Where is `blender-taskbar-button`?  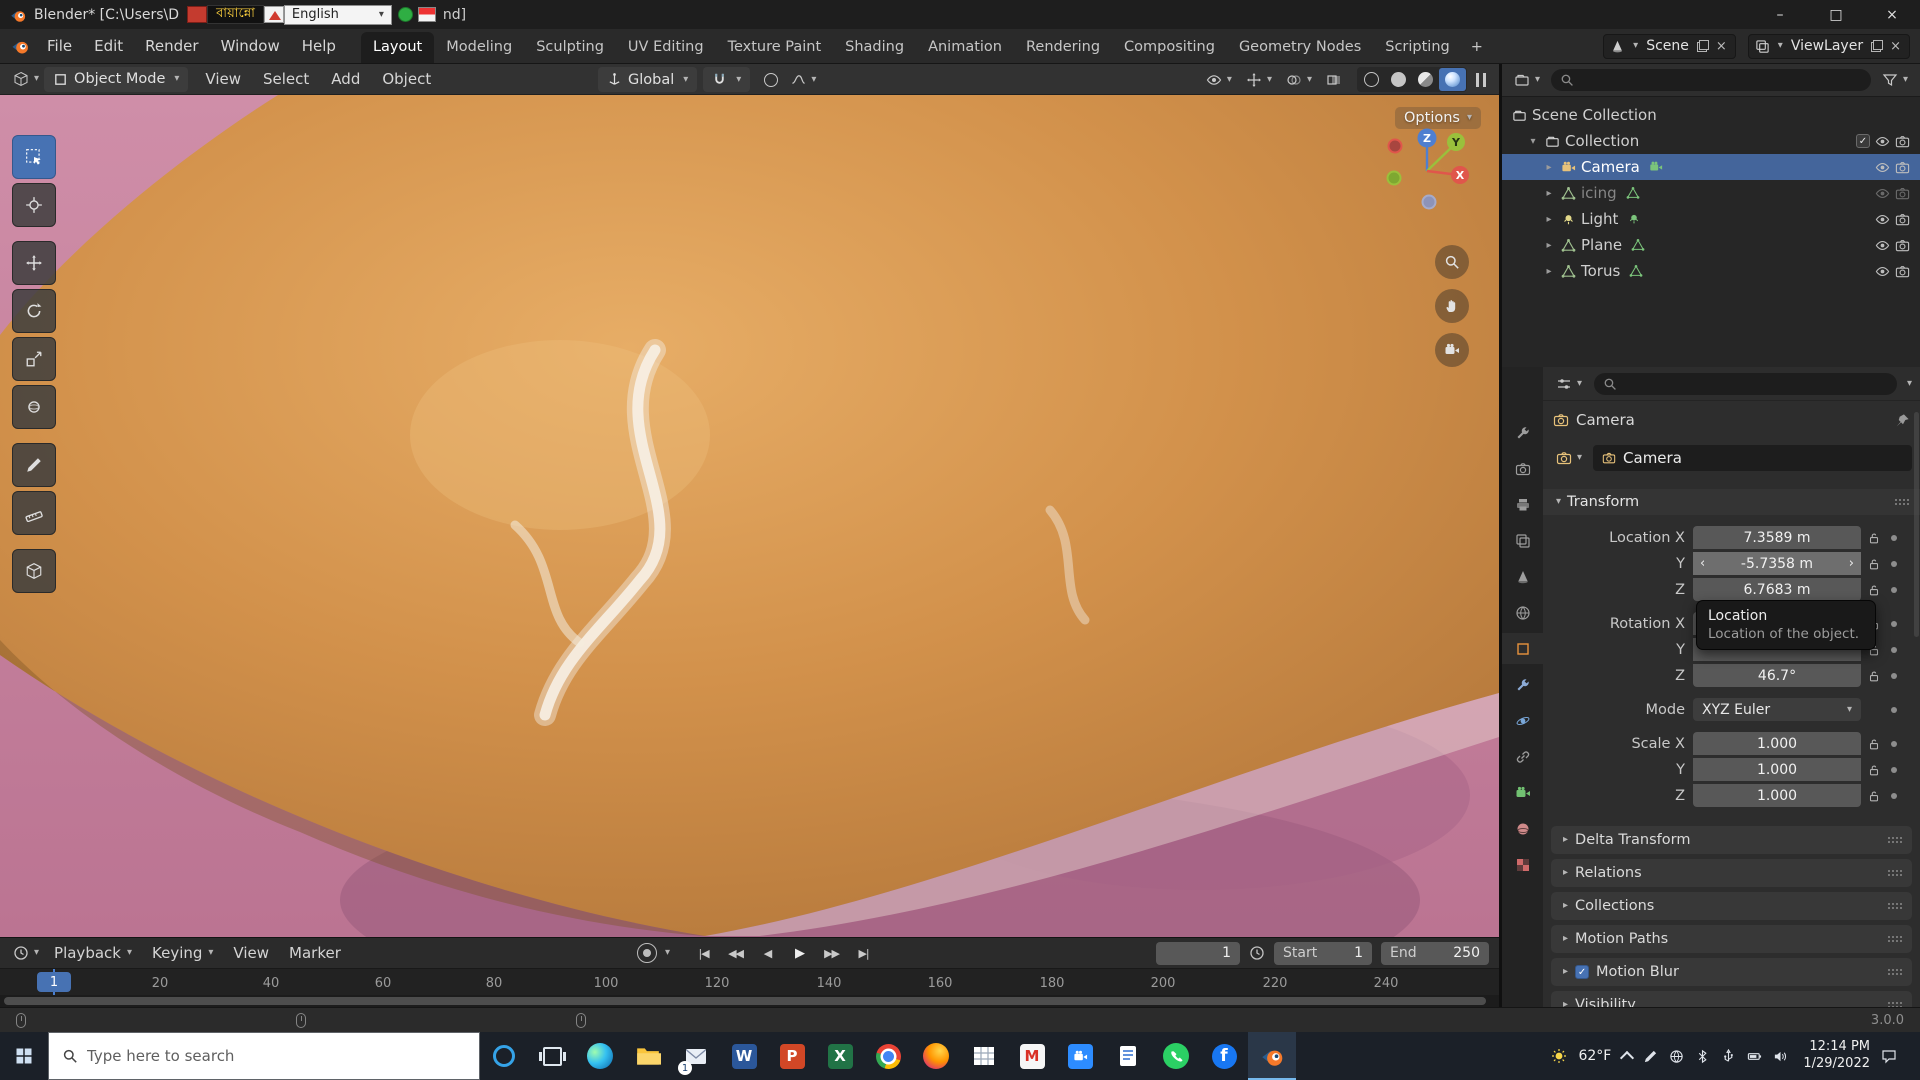 blender-taskbar-button is located at coordinates (1272, 1056).